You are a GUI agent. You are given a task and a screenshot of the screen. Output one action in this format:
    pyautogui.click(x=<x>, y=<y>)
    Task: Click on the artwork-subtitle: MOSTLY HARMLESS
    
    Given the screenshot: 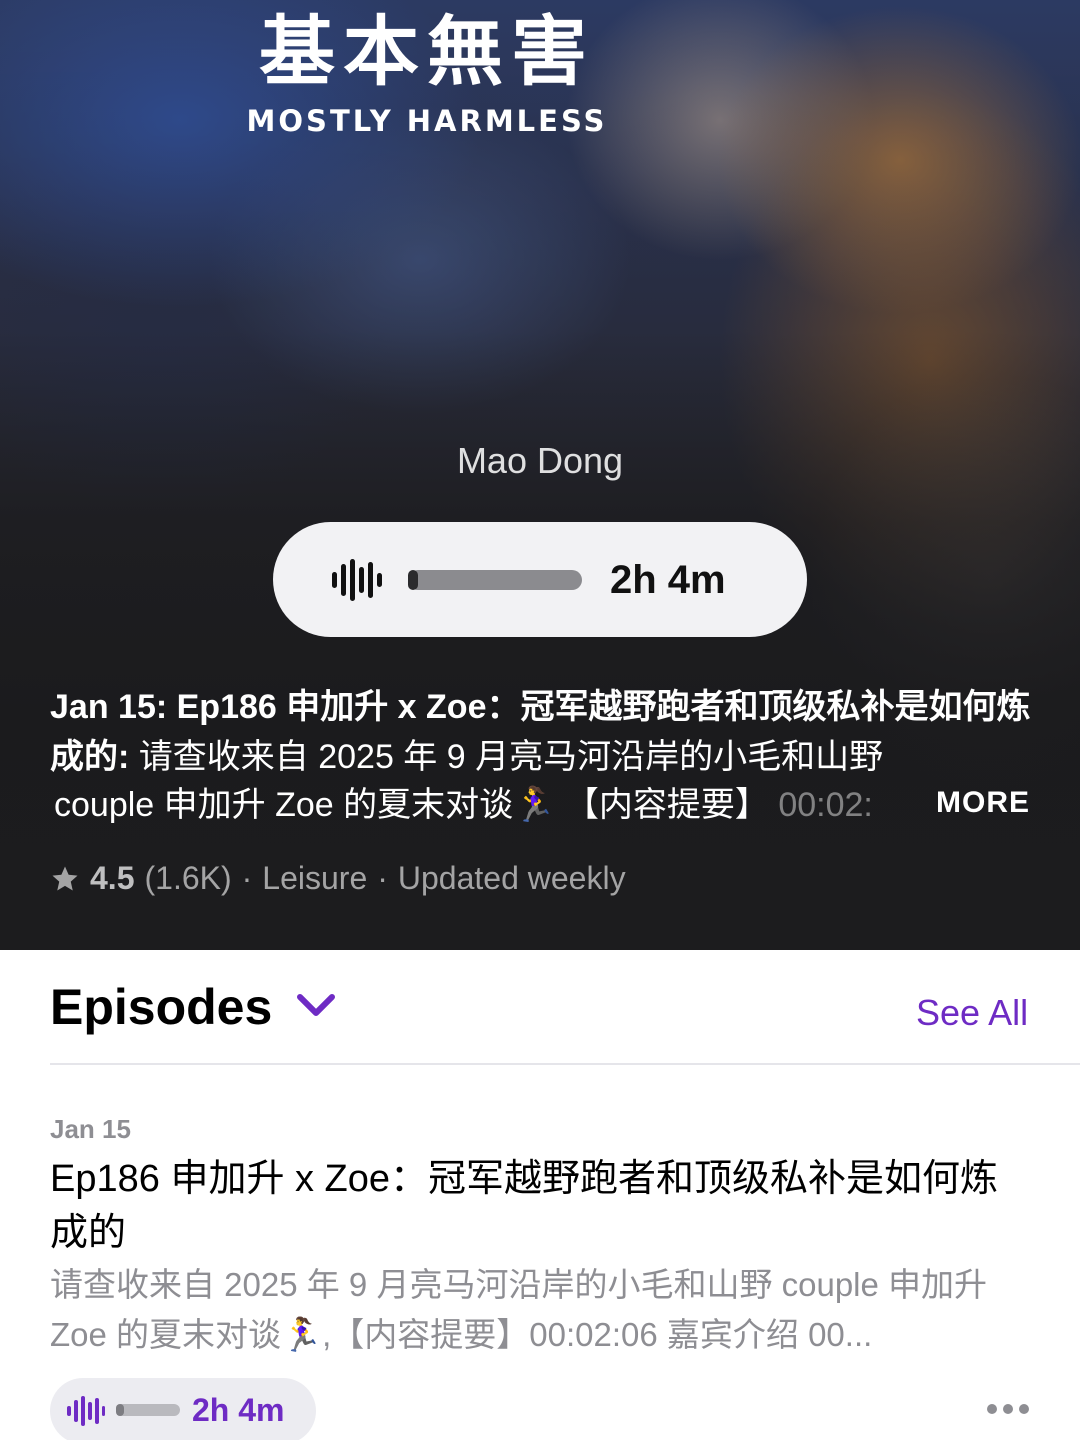 What is the action you would take?
    pyautogui.click(x=427, y=121)
    